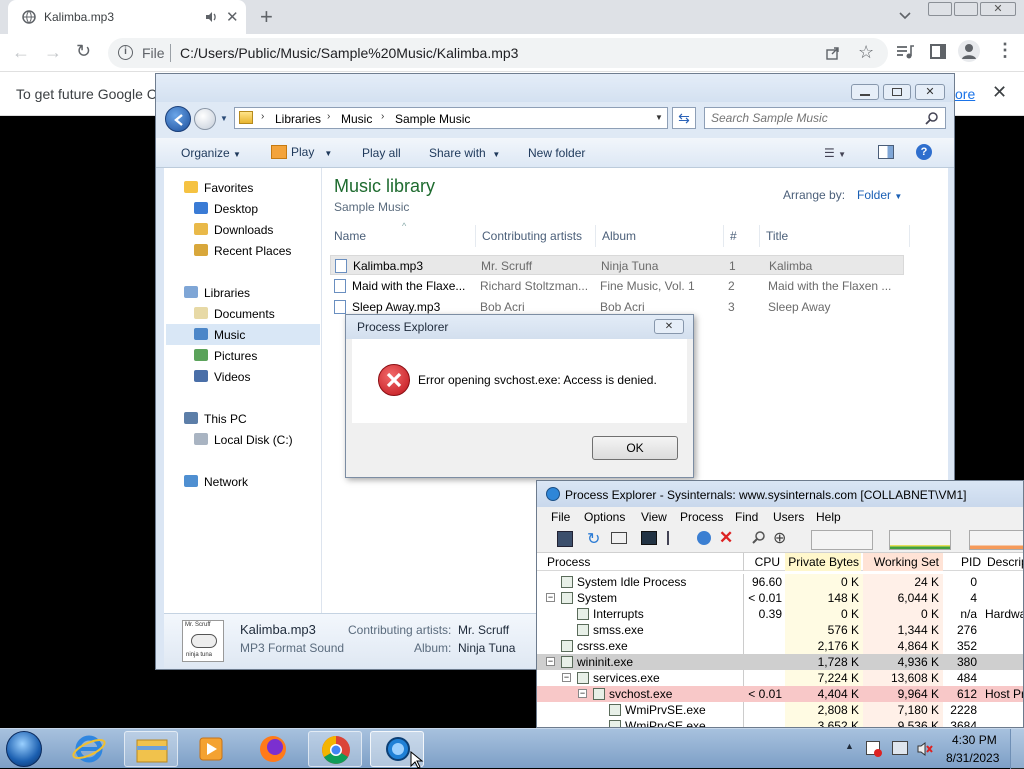 This screenshot has width=1024, height=769. What do you see at coordinates (226, 209) in the screenshot?
I see `nav-desktop: Desktop` at bounding box center [226, 209].